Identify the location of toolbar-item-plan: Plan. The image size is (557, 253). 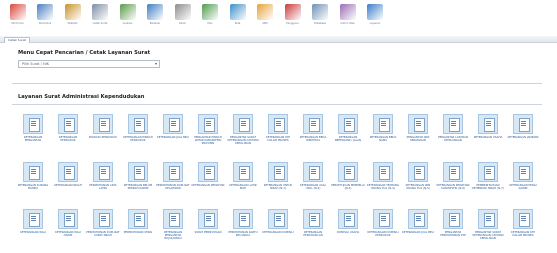
(210, 19).